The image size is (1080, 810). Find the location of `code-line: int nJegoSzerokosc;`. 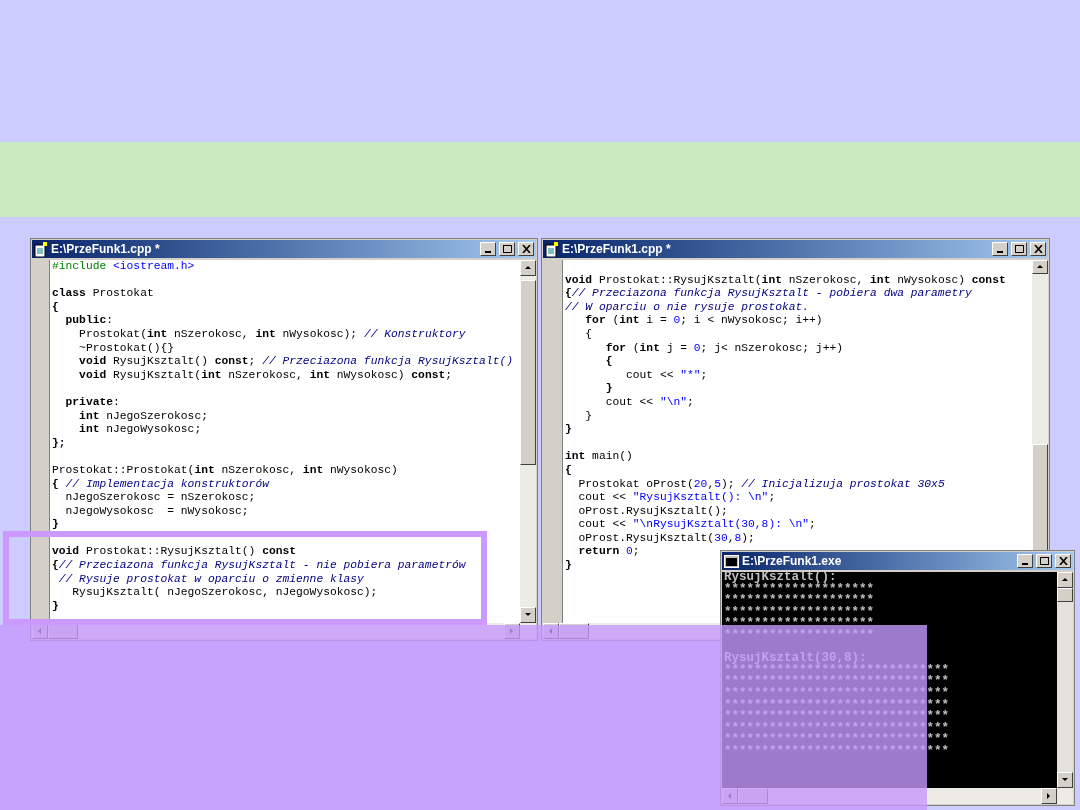

code-line: int nJegoSzerokosc; is located at coordinates (143, 416).